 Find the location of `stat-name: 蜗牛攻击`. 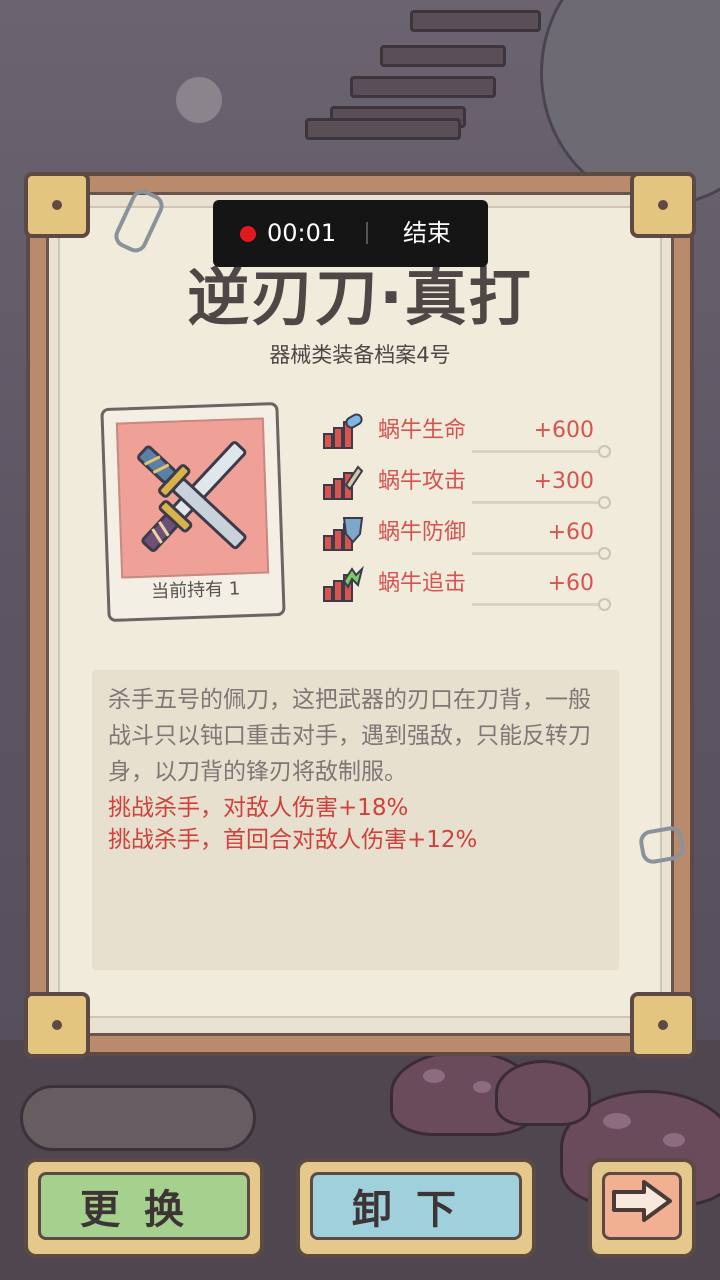

stat-name: 蜗牛攻击 is located at coordinates (422, 481).